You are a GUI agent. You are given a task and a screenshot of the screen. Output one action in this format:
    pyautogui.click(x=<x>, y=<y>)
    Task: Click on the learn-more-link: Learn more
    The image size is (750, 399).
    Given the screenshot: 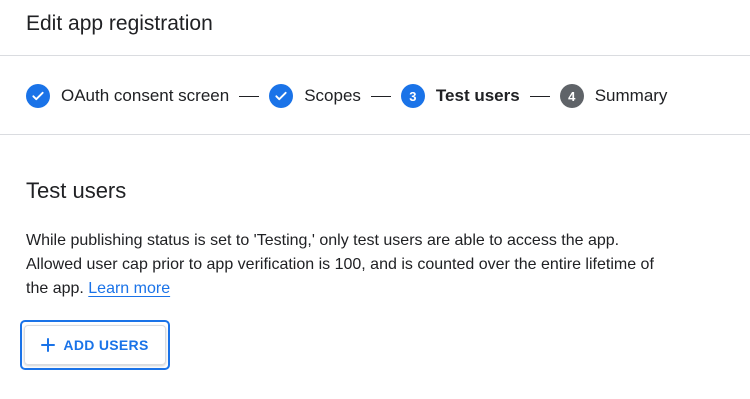 What is the action you would take?
    pyautogui.click(x=129, y=288)
    